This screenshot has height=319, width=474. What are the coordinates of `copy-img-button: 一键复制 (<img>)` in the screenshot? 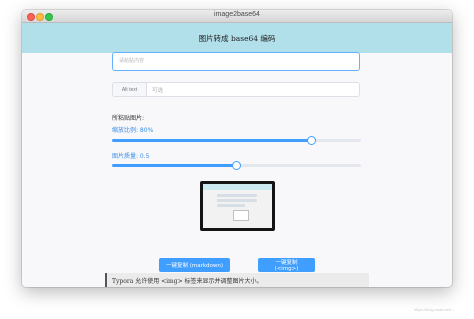 It's located at (286, 265).